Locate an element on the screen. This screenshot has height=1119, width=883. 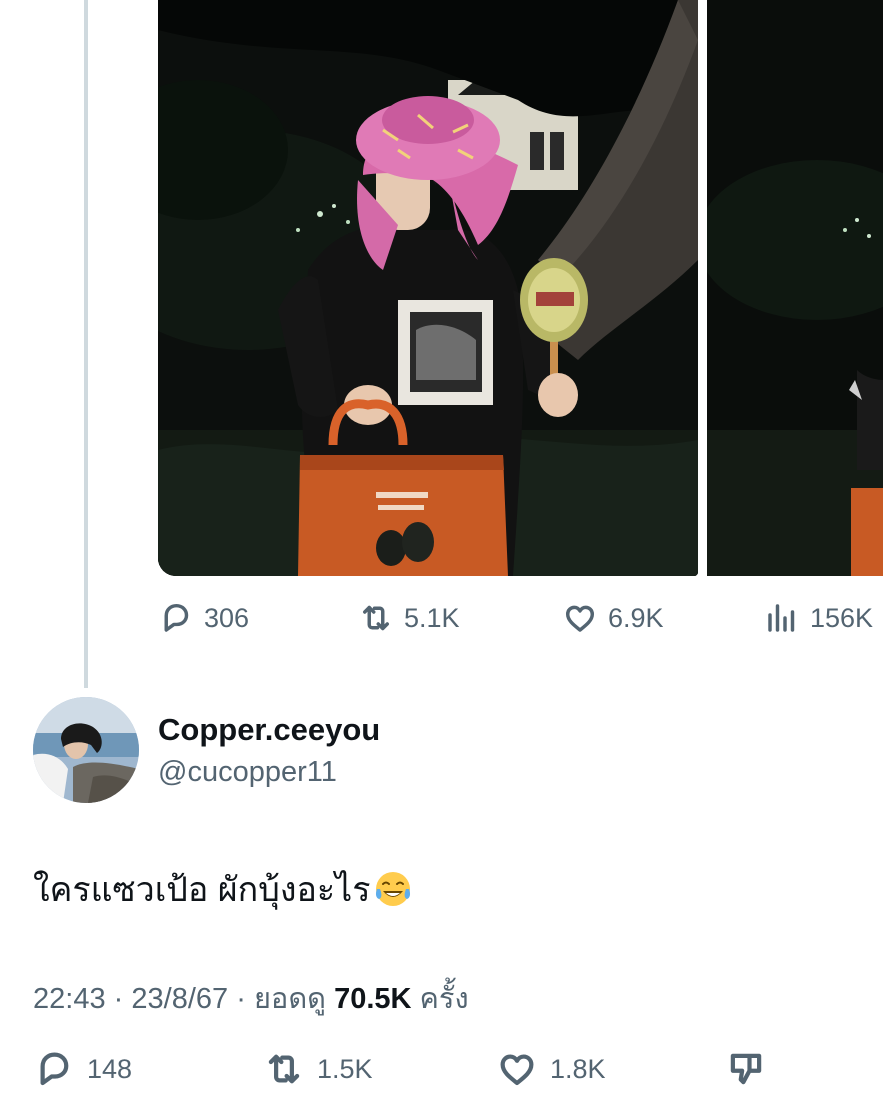
dislike-button is located at coordinates (746, 1069).